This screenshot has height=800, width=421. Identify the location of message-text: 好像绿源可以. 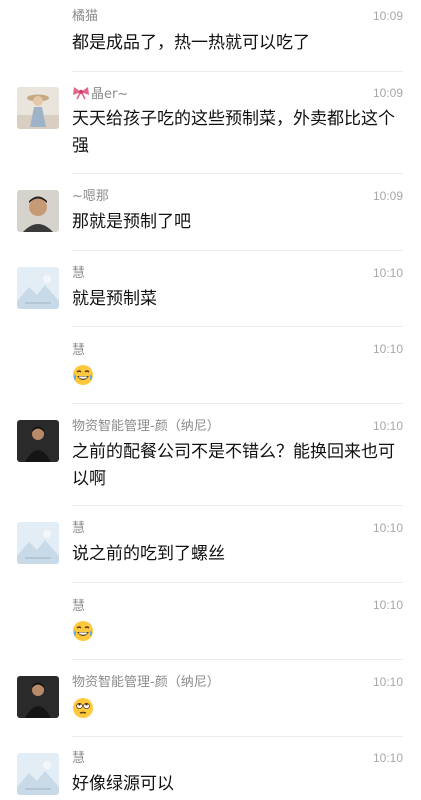
(239, 784).